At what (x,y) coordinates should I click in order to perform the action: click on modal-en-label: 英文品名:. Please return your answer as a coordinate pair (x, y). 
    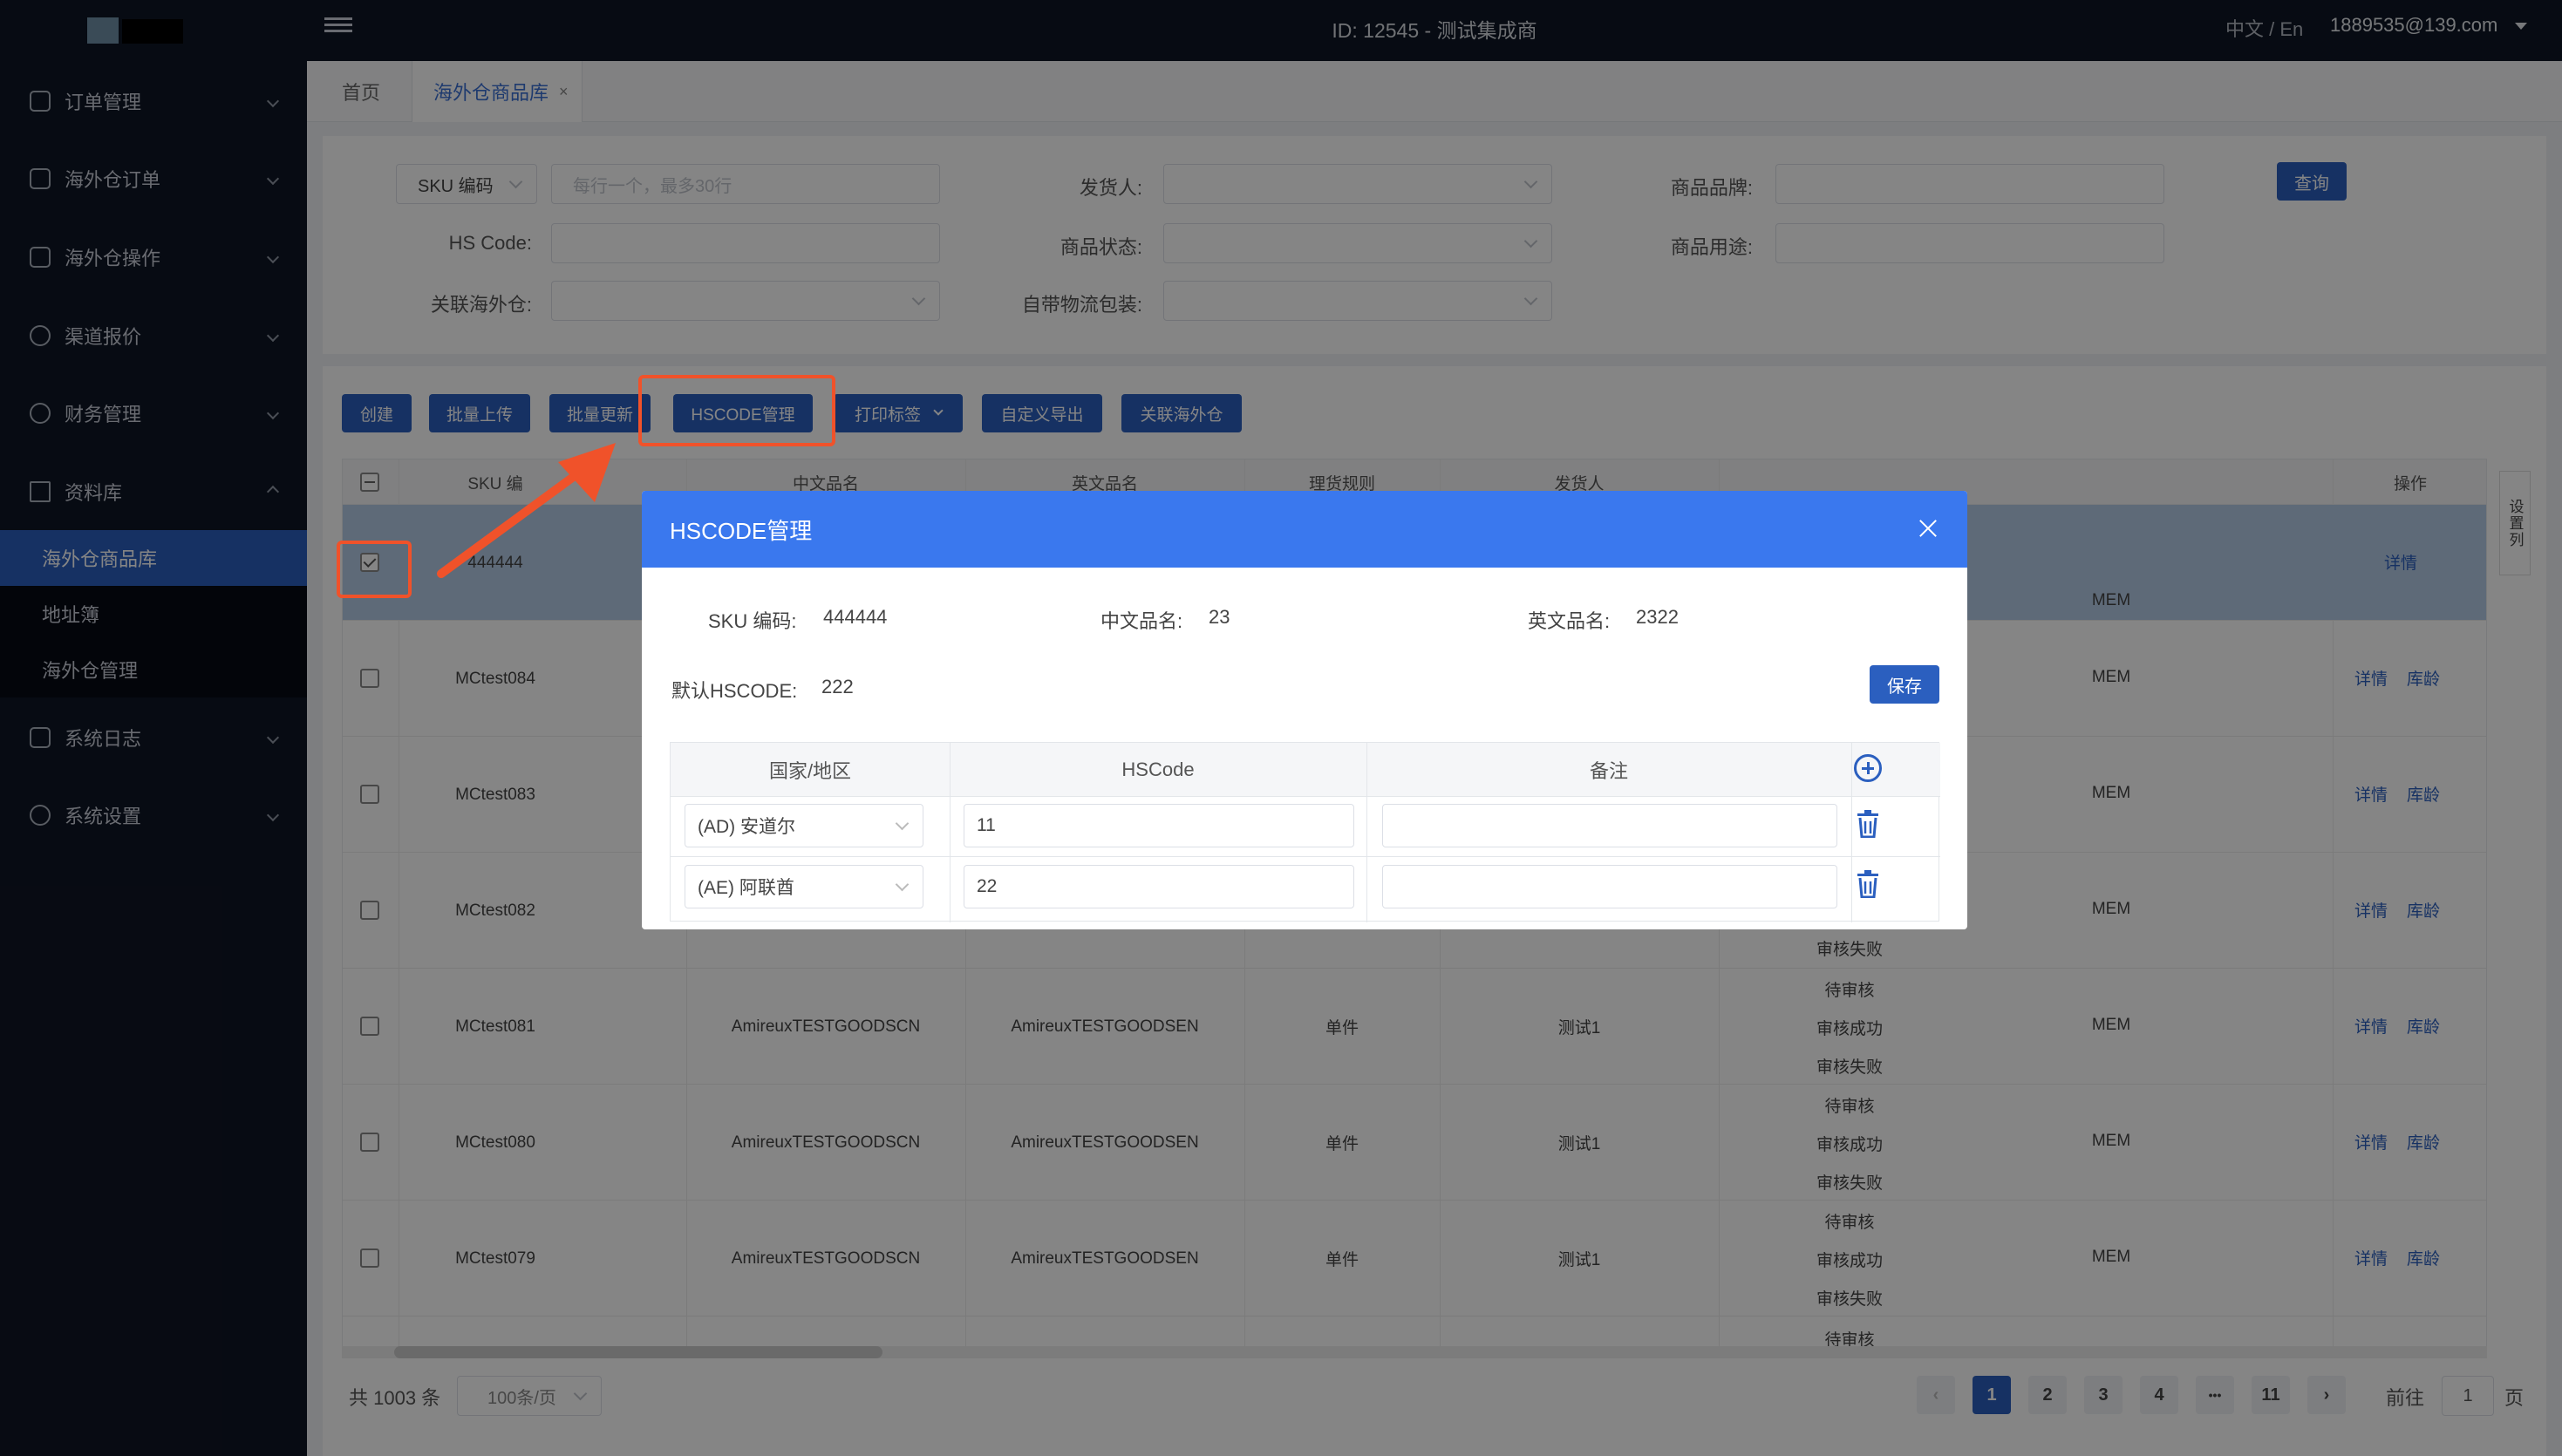
    Looking at the image, I should click on (1569, 621).